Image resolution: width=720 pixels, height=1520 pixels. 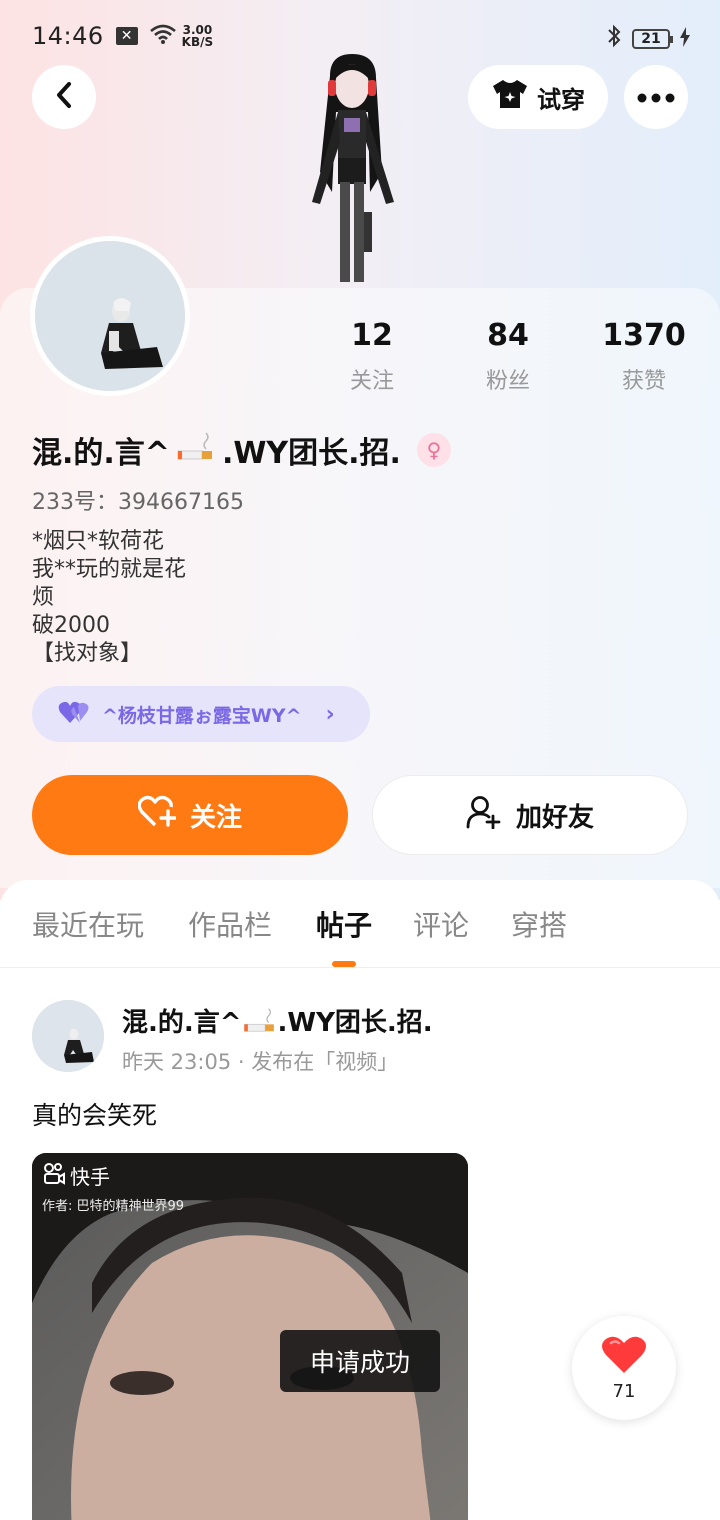 What do you see at coordinates (311, 453) in the screenshot?
I see `username-part2: .WY团长.招.` at bounding box center [311, 453].